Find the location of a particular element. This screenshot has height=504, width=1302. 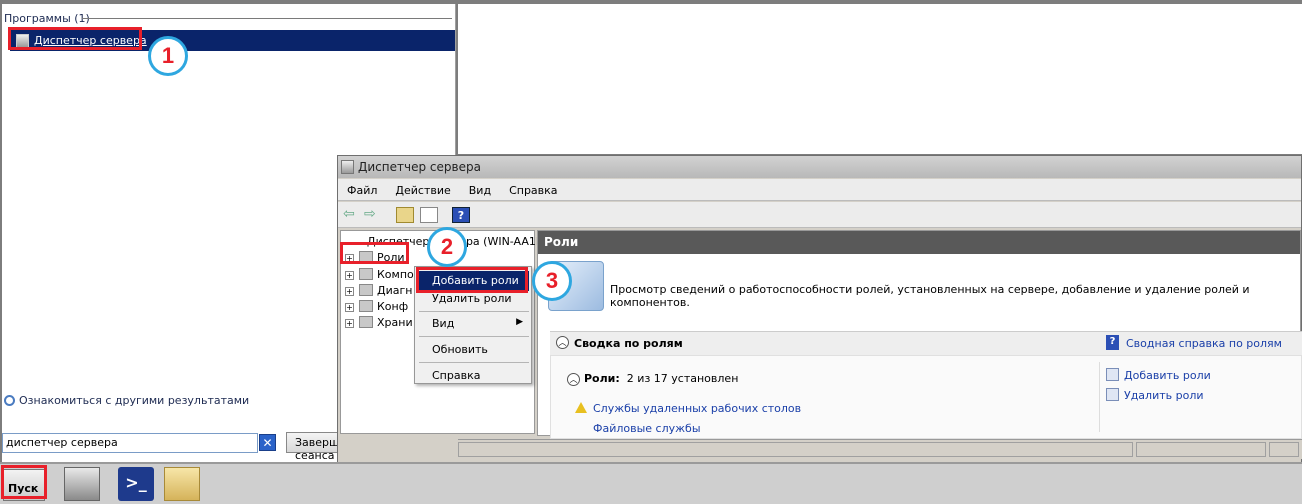

group-divider is located at coordinates (267, 18).